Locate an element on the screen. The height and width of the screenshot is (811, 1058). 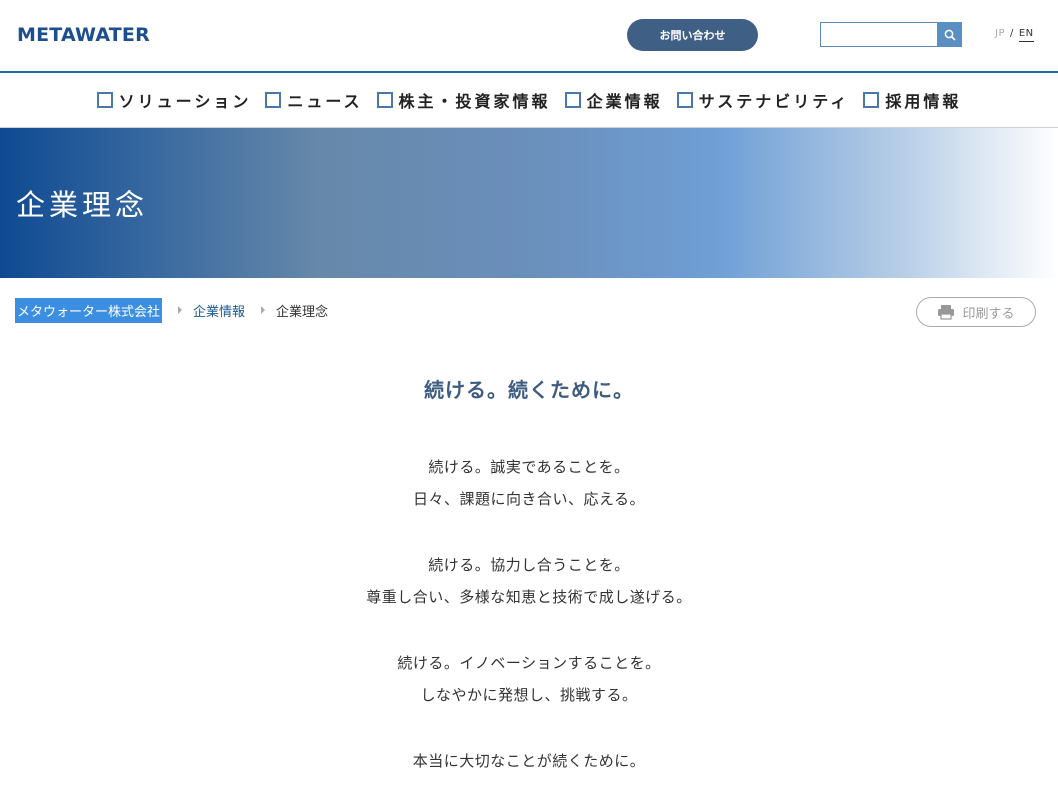
lang-en-link: EN is located at coordinates (1026, 35).